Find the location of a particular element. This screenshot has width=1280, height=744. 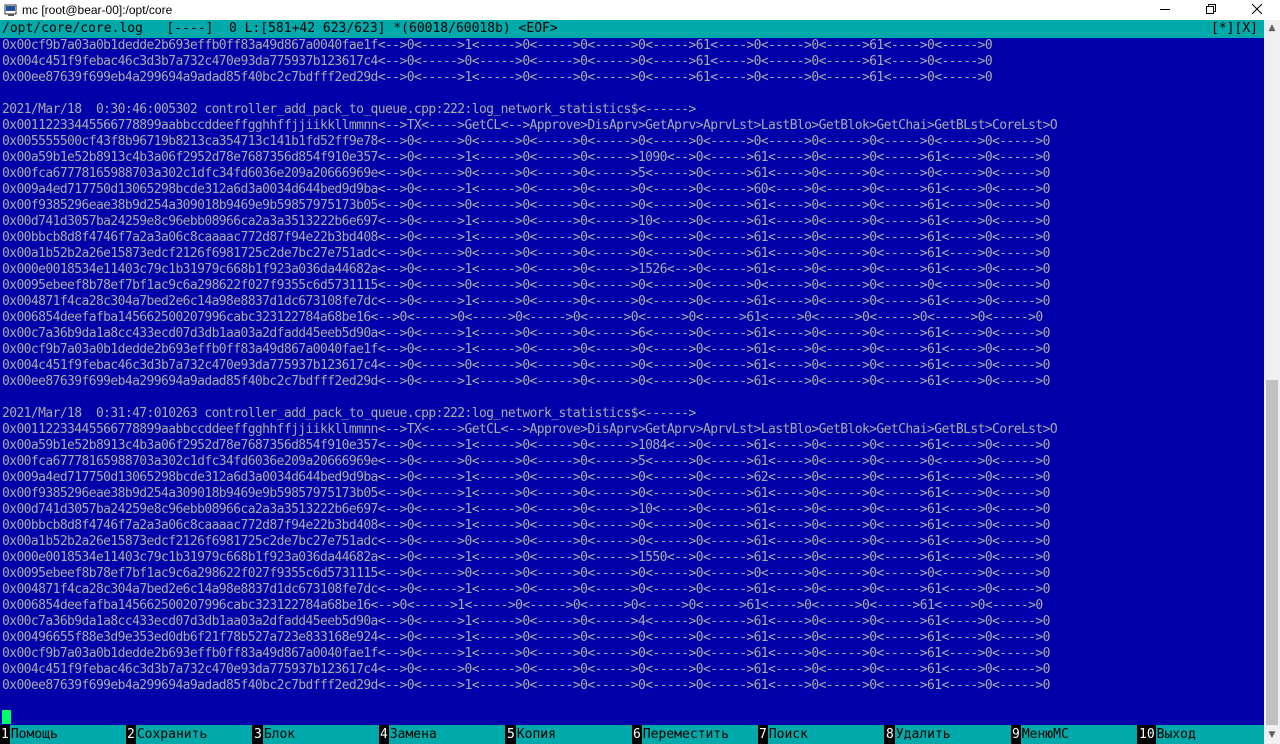

restore-icon is located at coordinates (1211, 9).